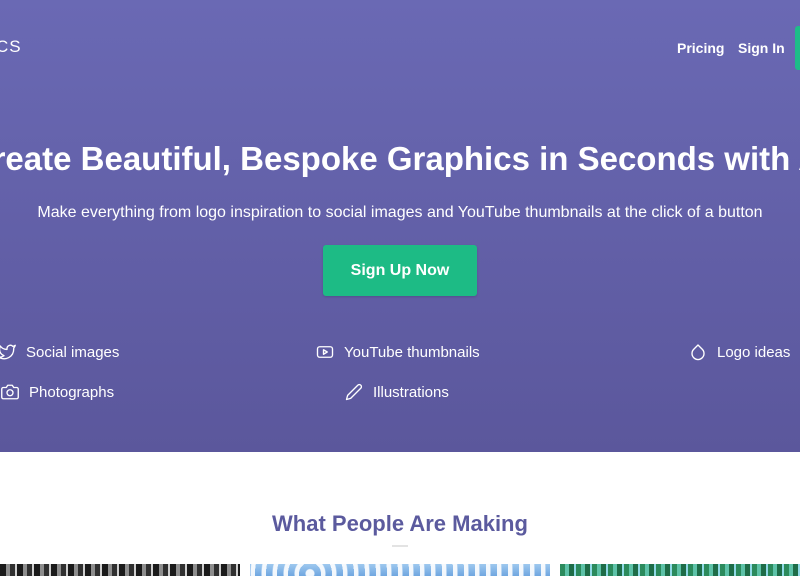 The image size is (800, 576). I want to click on feature-photographs: Photographs, so click(57, 392).